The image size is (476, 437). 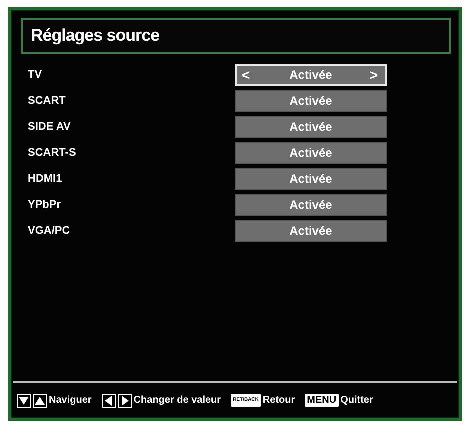 What do you see at coordinates (52, 153) in the screenshot?
I see `source-label: SCART-S` at bounding box center [52, 153].